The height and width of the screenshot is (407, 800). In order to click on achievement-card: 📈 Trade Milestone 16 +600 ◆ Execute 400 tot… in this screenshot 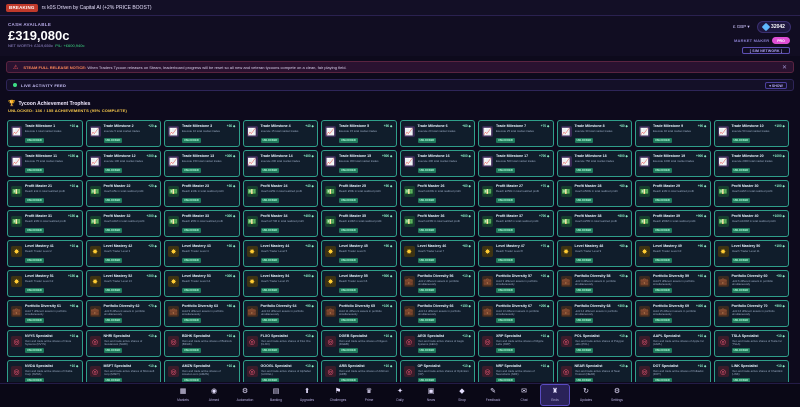, I will do `click(437, 163)`.